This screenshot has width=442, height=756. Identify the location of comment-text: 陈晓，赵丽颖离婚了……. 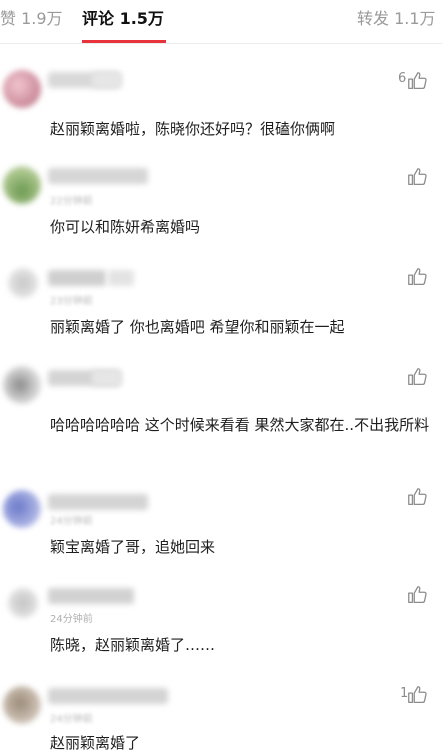
(133, 645).